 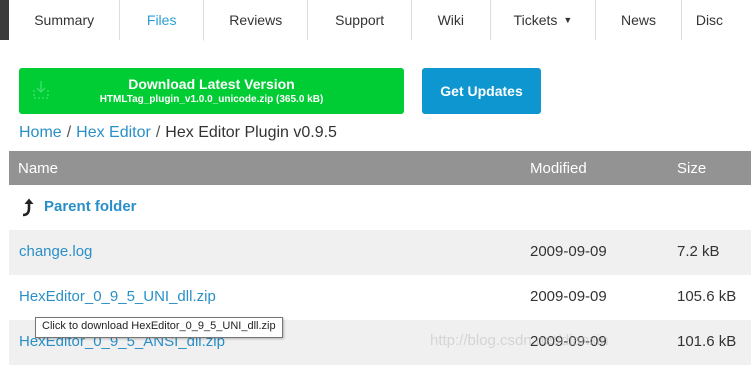 What do you see at coordinates (28, 207) in the screenshot?
I see `turn-up-arrow-icon` at bounding box center [28, 207].